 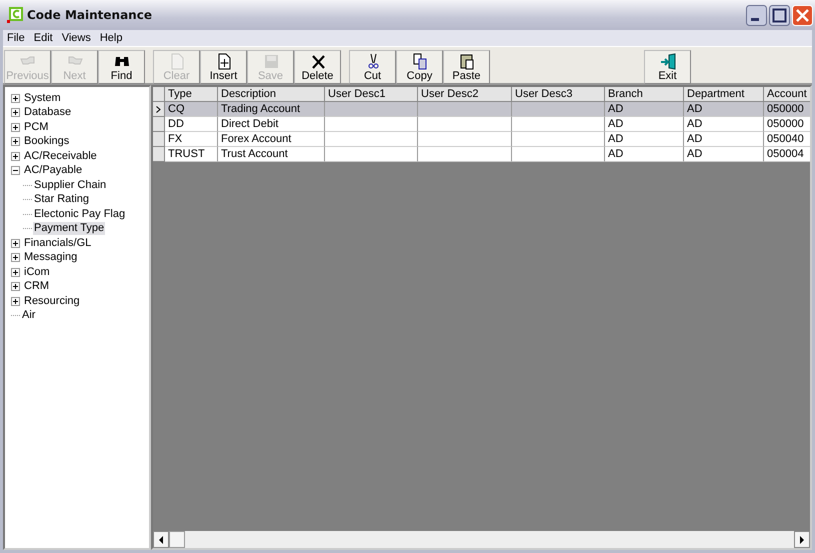 What do you see at coordinates (756, 15) in the screenshot?
I see `minimize-button` at bounding box center [756, 15].